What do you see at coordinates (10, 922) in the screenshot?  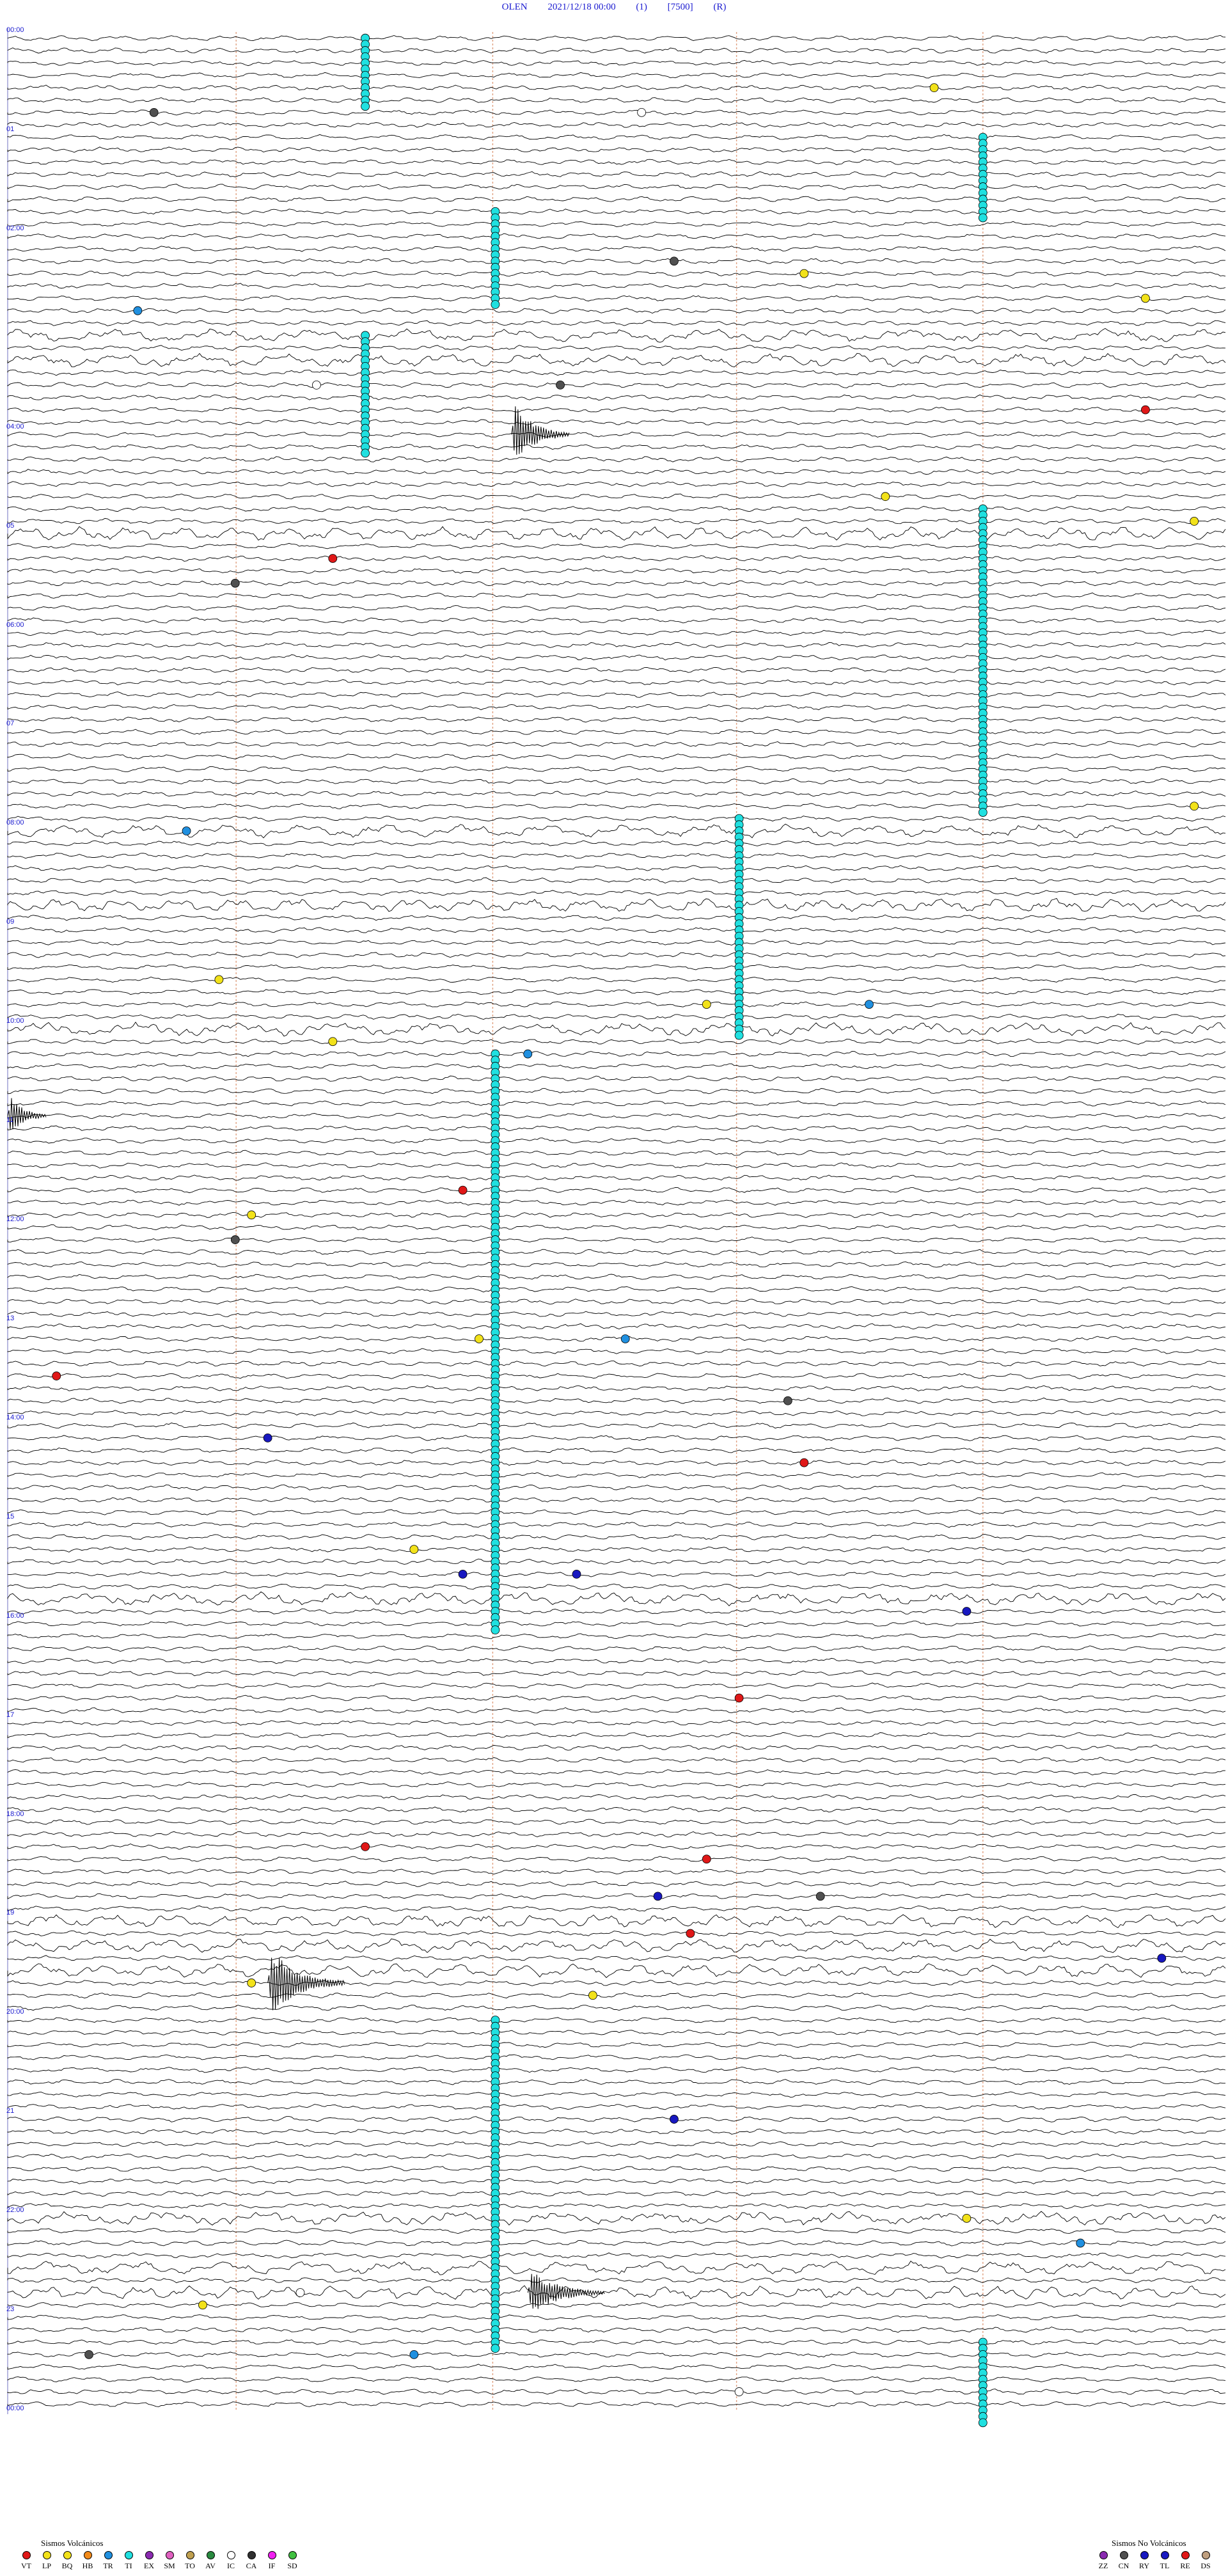 I see `time-label: 09` at bounding box center [10, 922].